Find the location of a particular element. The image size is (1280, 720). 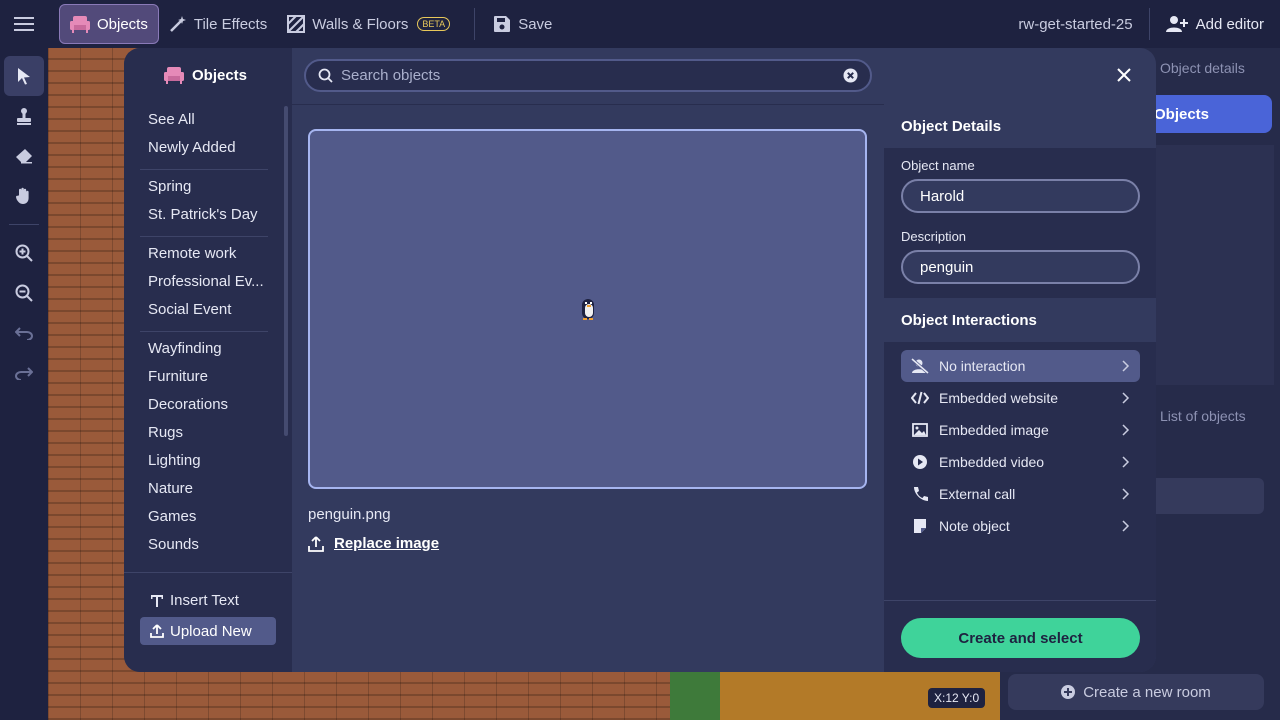

object-name-field: Harold is located at coordinates (1020, 196).